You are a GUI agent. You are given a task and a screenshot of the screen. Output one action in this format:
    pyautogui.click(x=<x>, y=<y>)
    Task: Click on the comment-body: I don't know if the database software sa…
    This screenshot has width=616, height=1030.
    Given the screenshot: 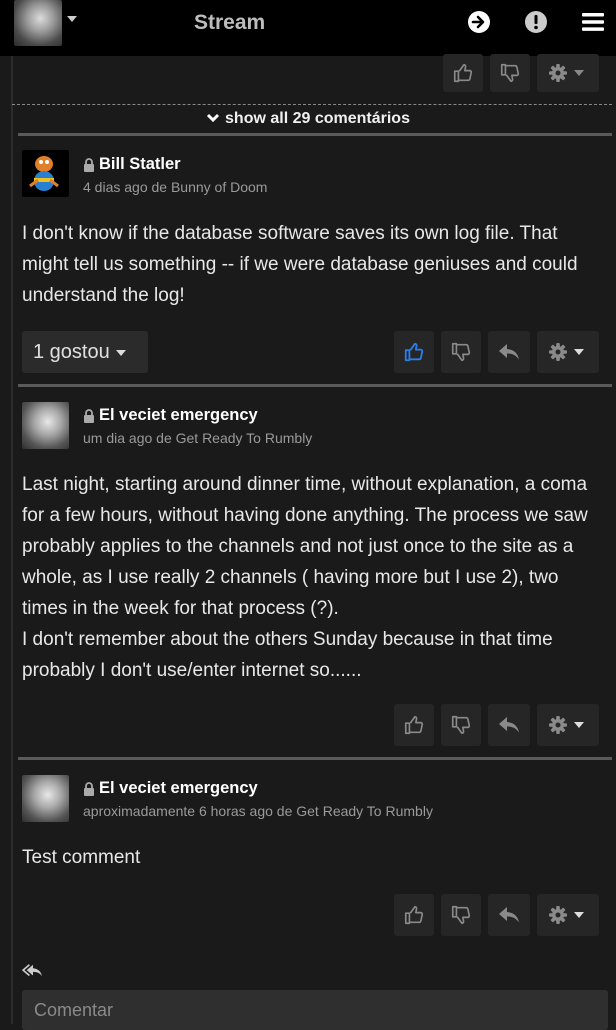 What is the action you would take?
    pyautogui.click(x=300, y=264)
    